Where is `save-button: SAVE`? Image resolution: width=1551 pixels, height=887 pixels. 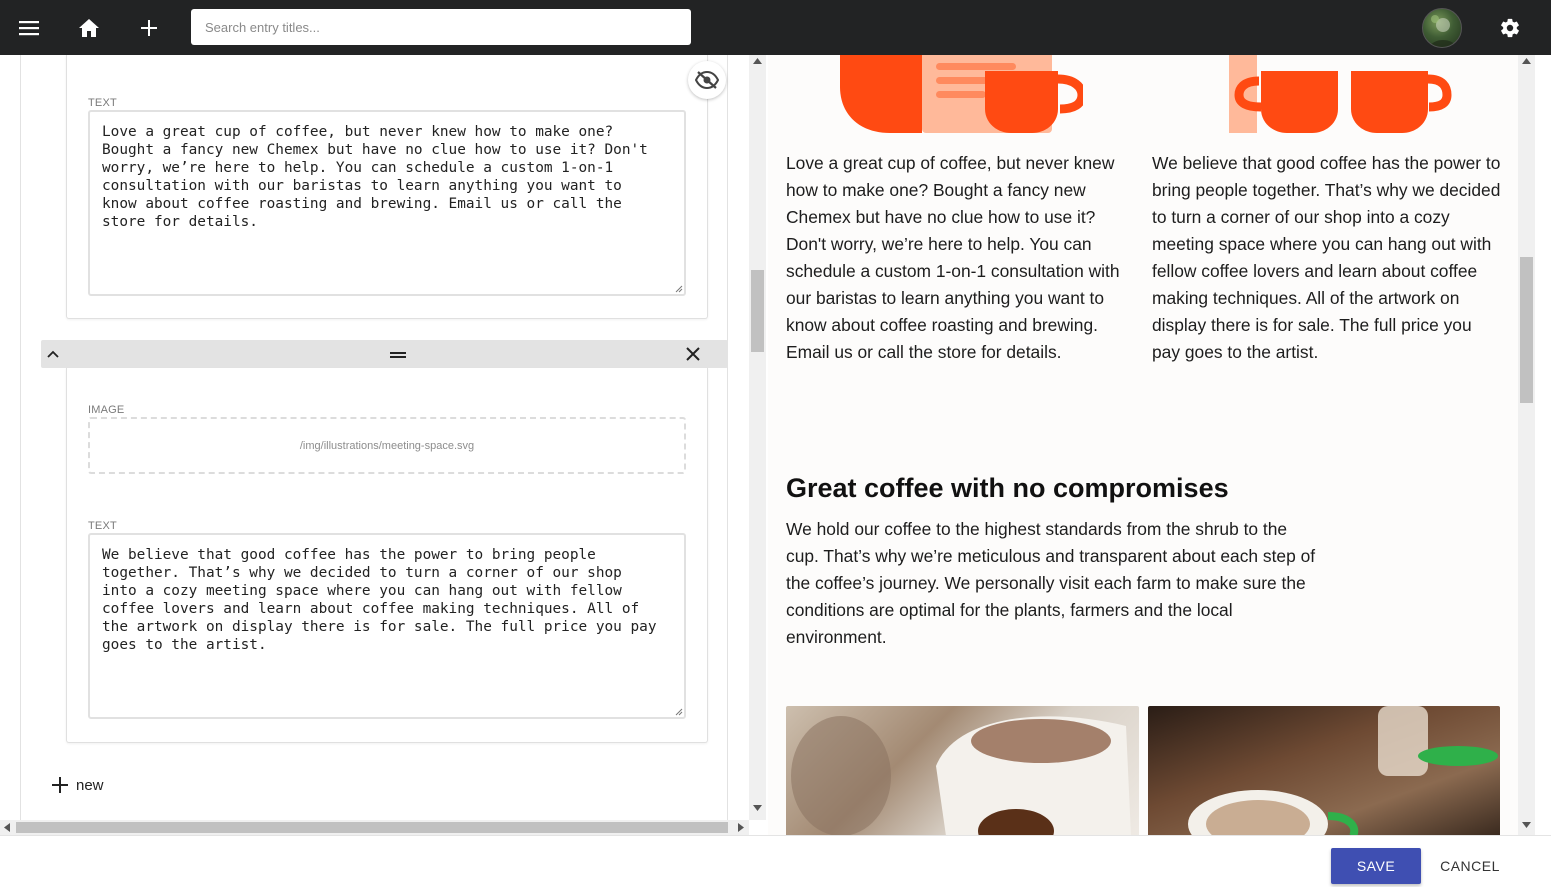
save-button: SAVE is located at coordinates (1376, 866).